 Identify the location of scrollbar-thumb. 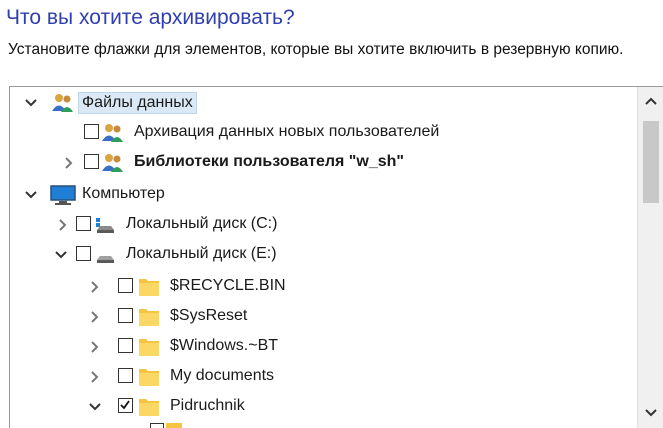
(651, 162).